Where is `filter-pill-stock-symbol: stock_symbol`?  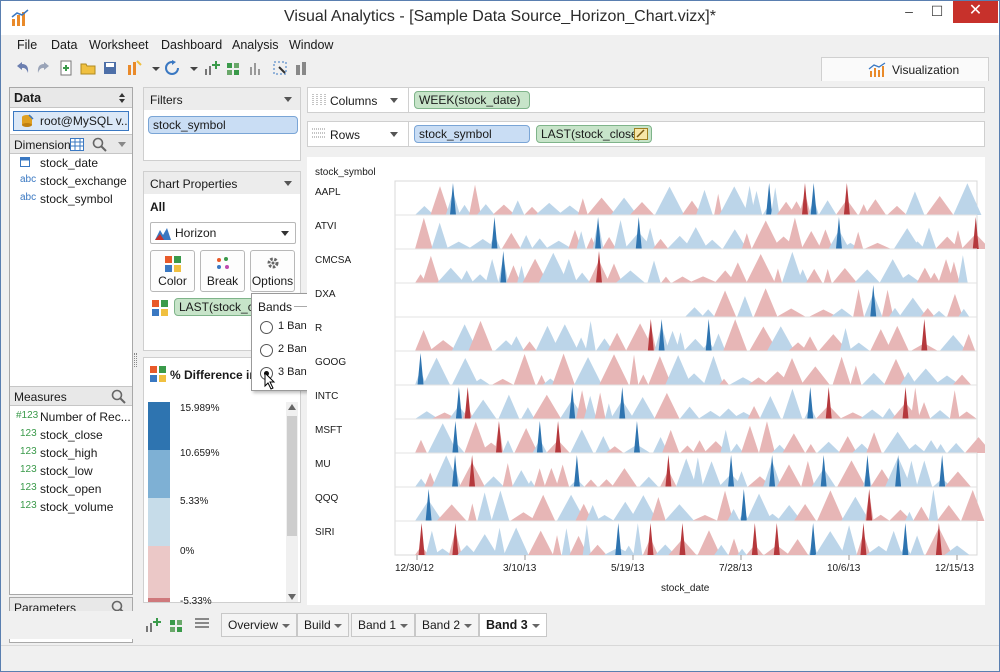 filter-pill-stock-symbol: stock_symbol is located at coordinates (223, 125).